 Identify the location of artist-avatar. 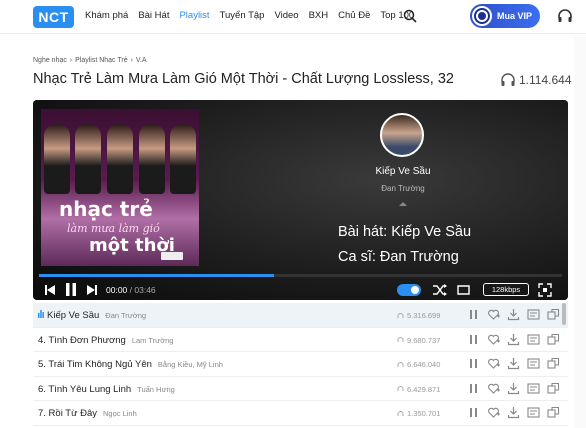
(402, 135).